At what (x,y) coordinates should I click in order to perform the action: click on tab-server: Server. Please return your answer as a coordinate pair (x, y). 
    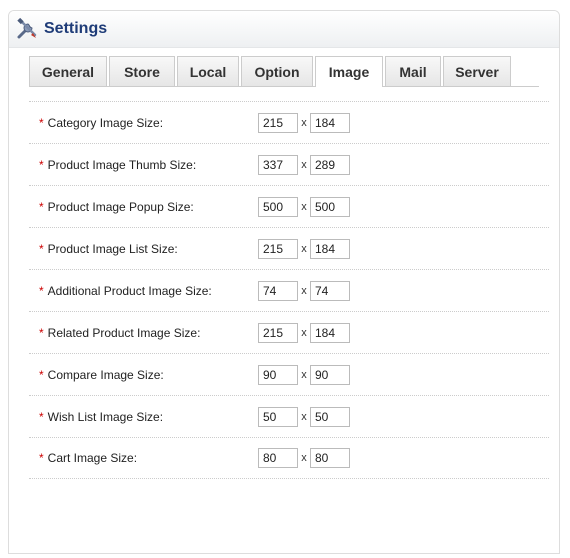
    Looking at the image, I should click on (477, 71).